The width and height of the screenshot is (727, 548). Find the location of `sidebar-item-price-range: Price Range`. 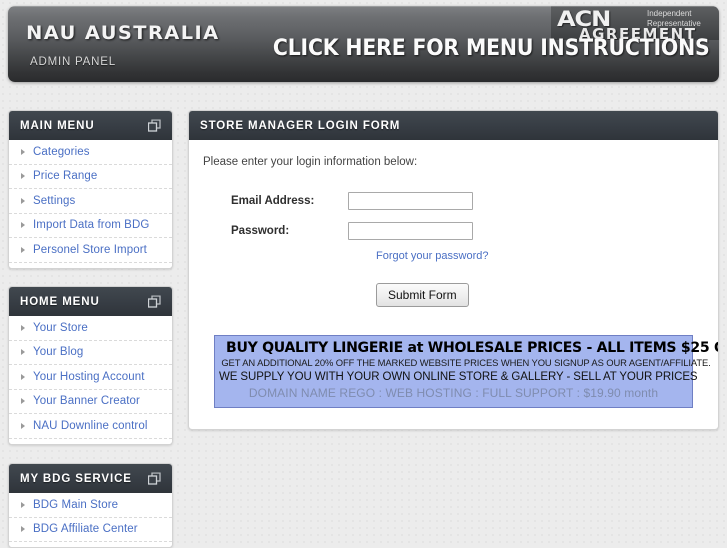

sidebar-item-price-range: Price Range is located at coordinates (90, 176).